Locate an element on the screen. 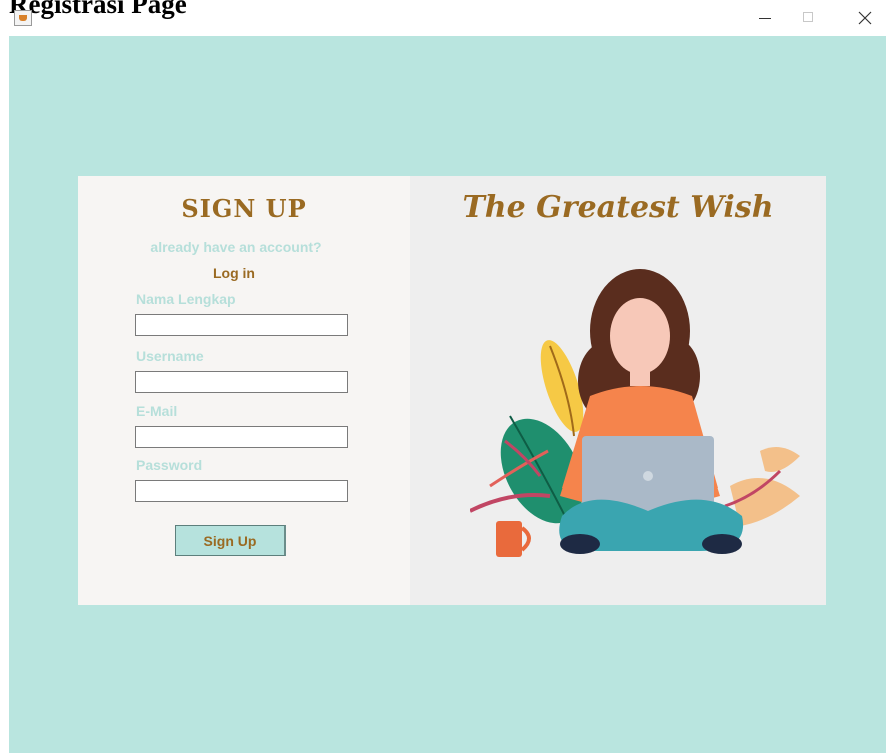  close-icon is located at coordinates (865, 18).